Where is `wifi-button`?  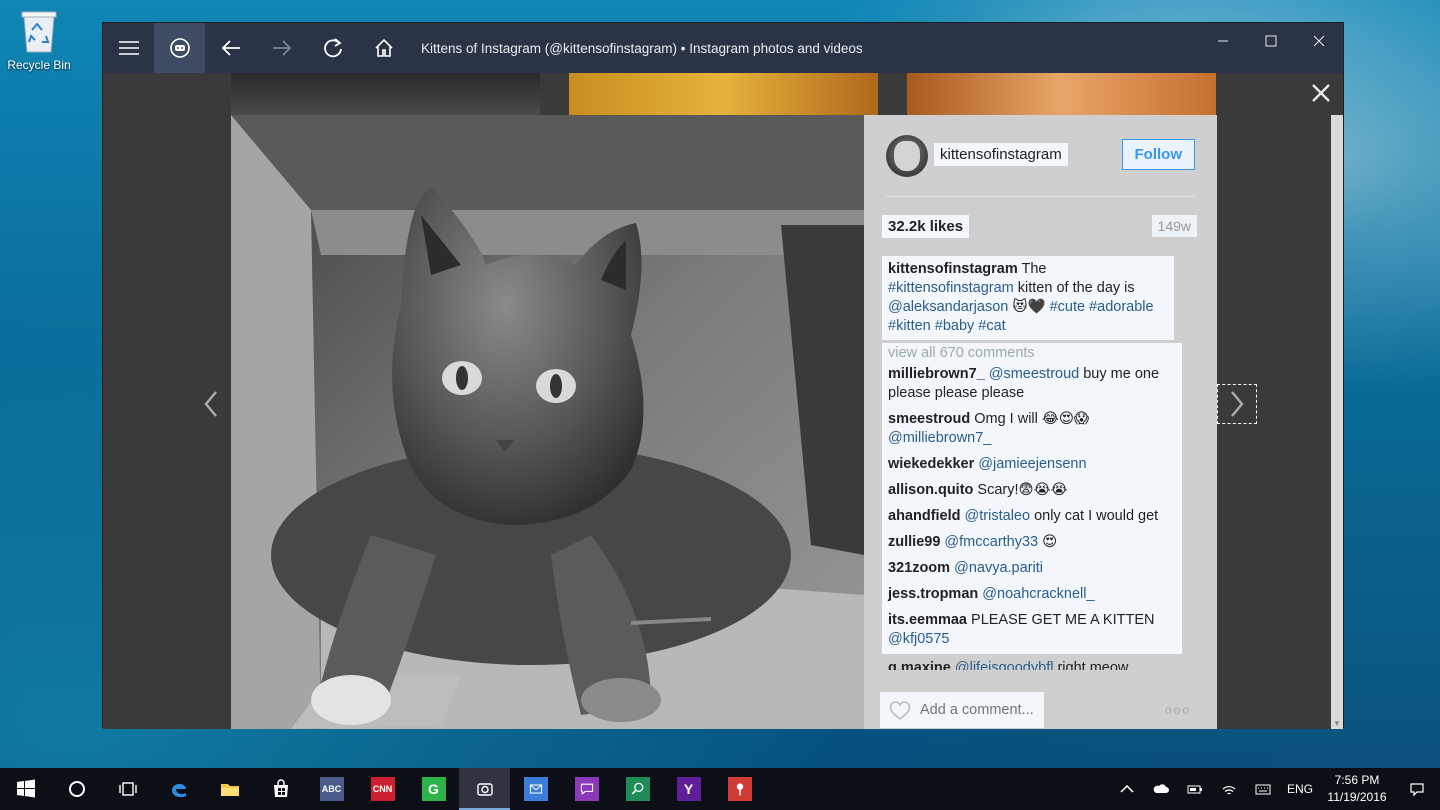
wifi-button is located at coordinates (1229, 789).